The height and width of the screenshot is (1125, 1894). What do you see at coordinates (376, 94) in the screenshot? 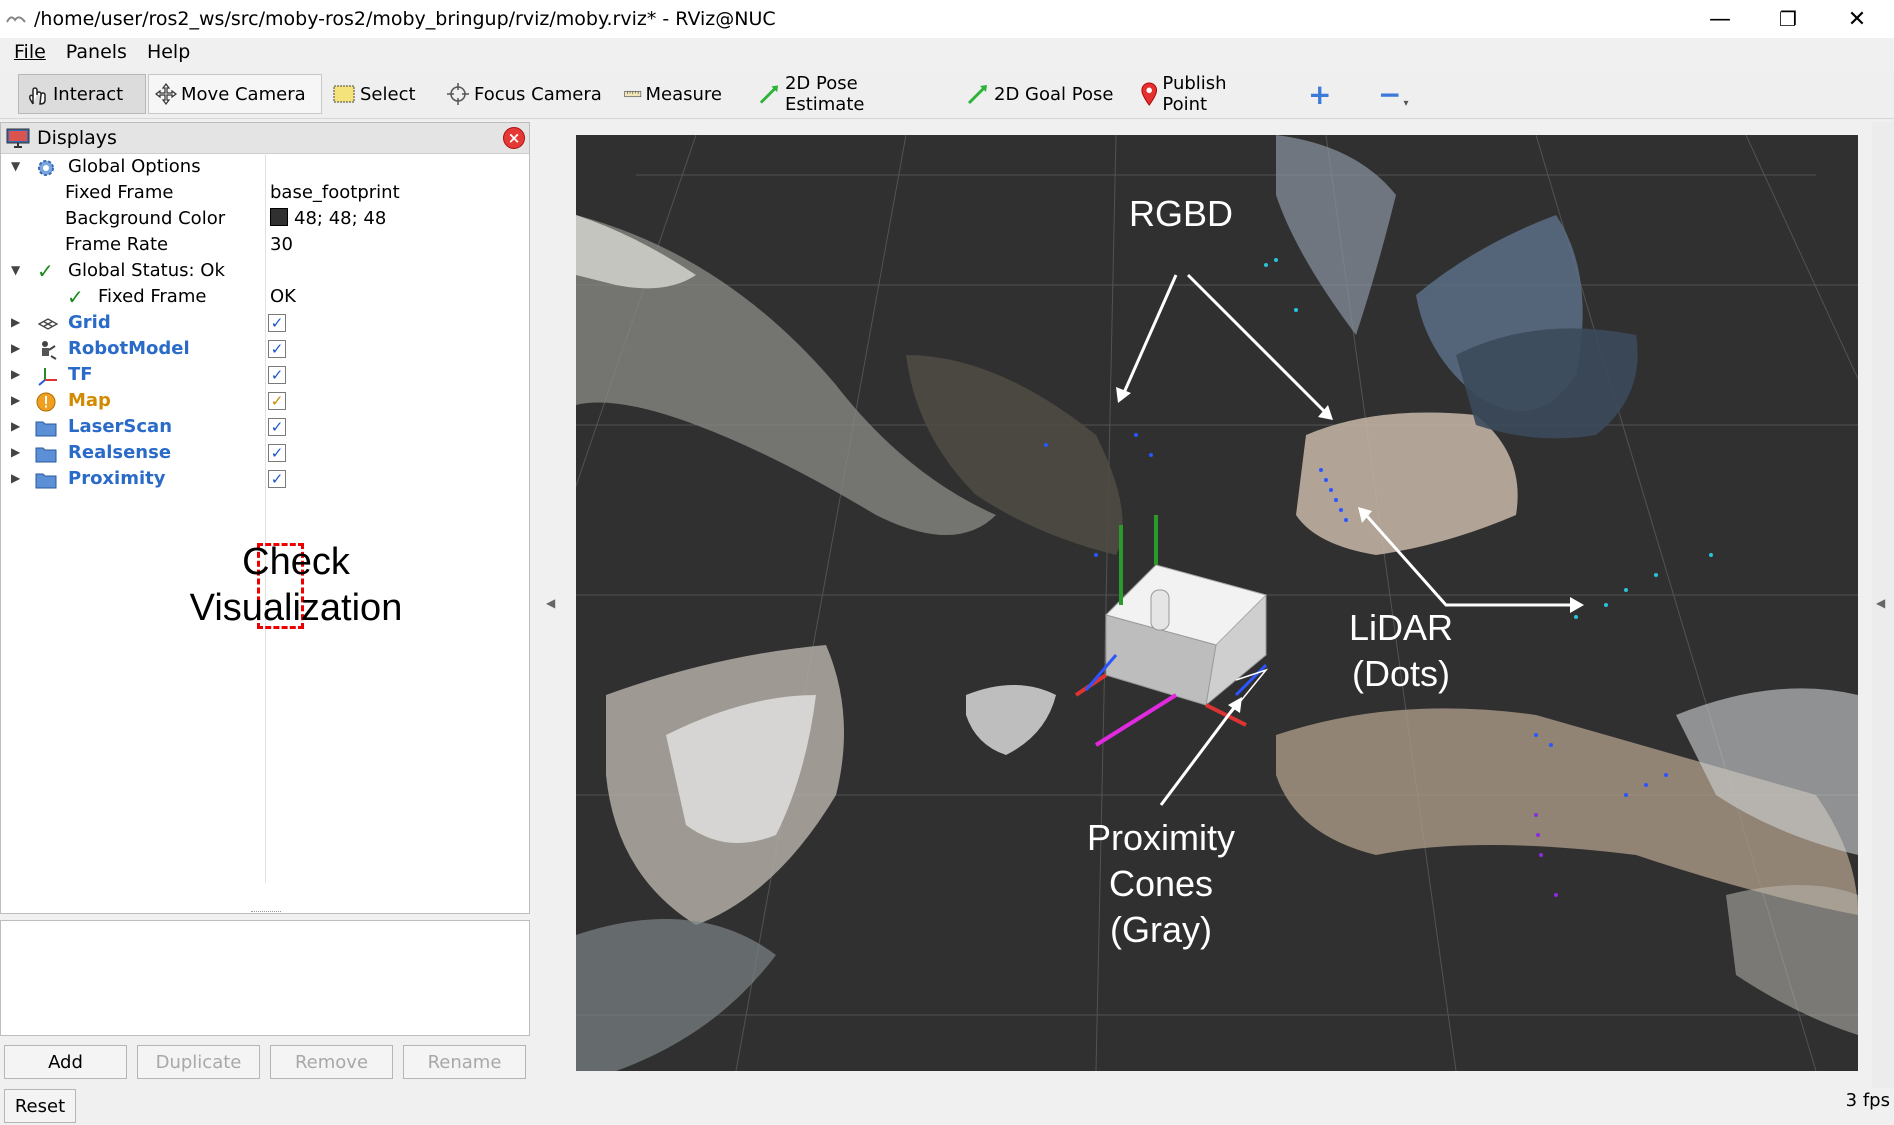
I see `select-tool-button: Select` at bounding box center [376, 94].